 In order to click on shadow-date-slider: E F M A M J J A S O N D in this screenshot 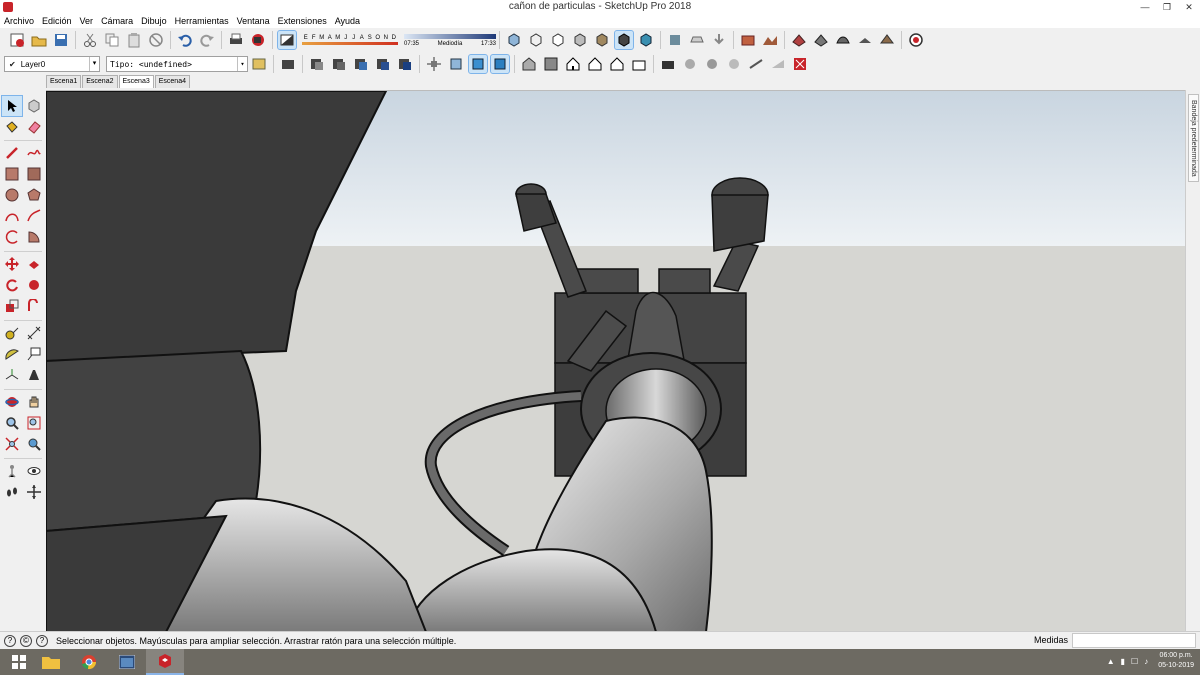, I will do `click(350, 40)`.